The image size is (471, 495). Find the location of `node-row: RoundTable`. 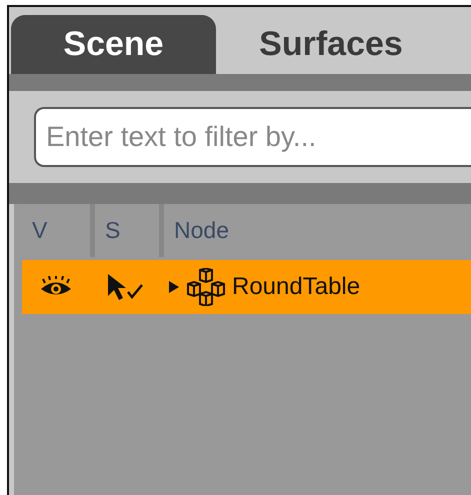

node-row: RoundTable is located at coordinates (246, 287).